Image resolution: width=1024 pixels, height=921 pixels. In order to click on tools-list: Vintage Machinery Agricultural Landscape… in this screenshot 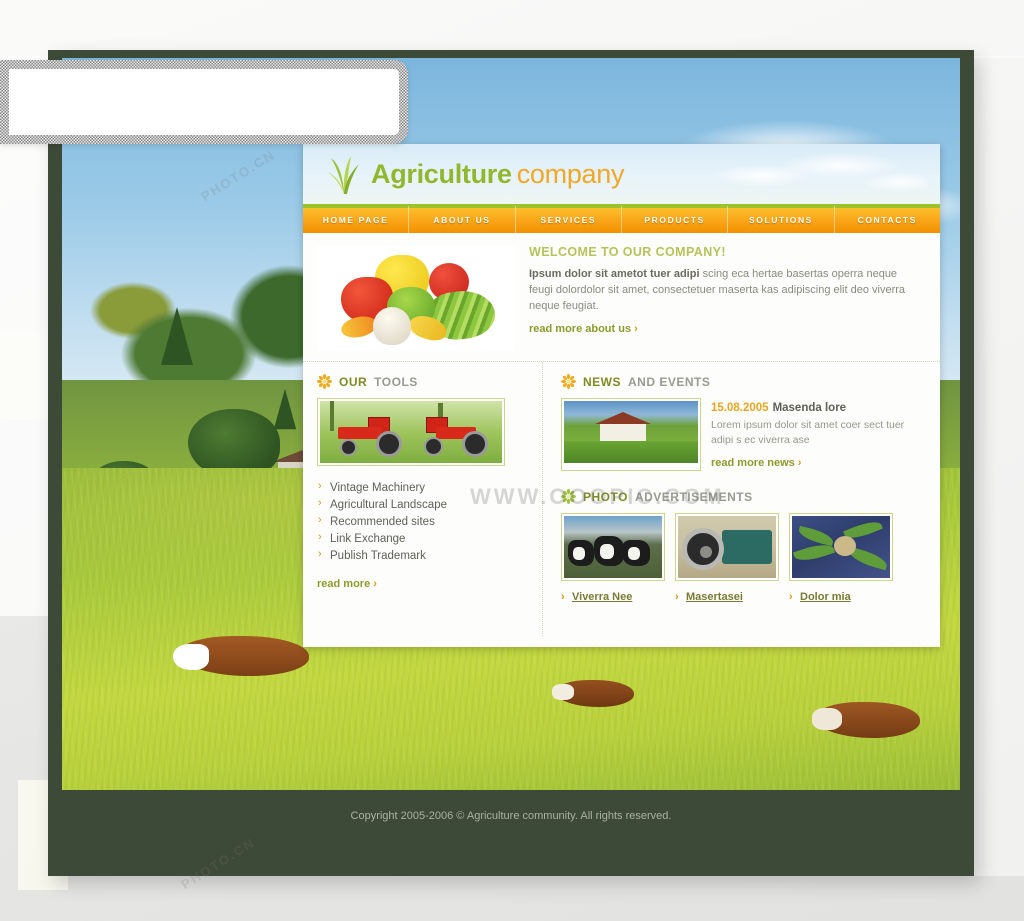, I will do `click(421, 521)`.